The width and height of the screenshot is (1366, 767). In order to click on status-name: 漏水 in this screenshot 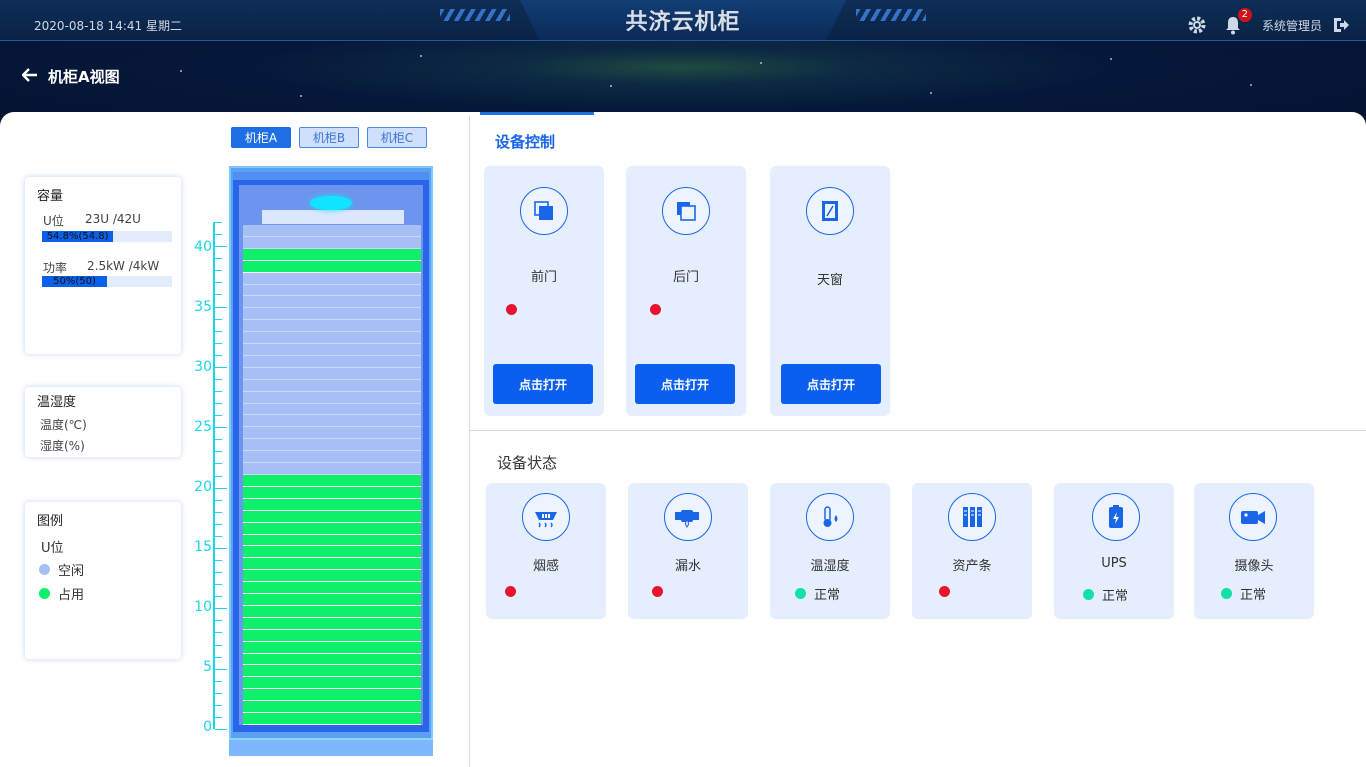, I will do `click(687, 566)`.